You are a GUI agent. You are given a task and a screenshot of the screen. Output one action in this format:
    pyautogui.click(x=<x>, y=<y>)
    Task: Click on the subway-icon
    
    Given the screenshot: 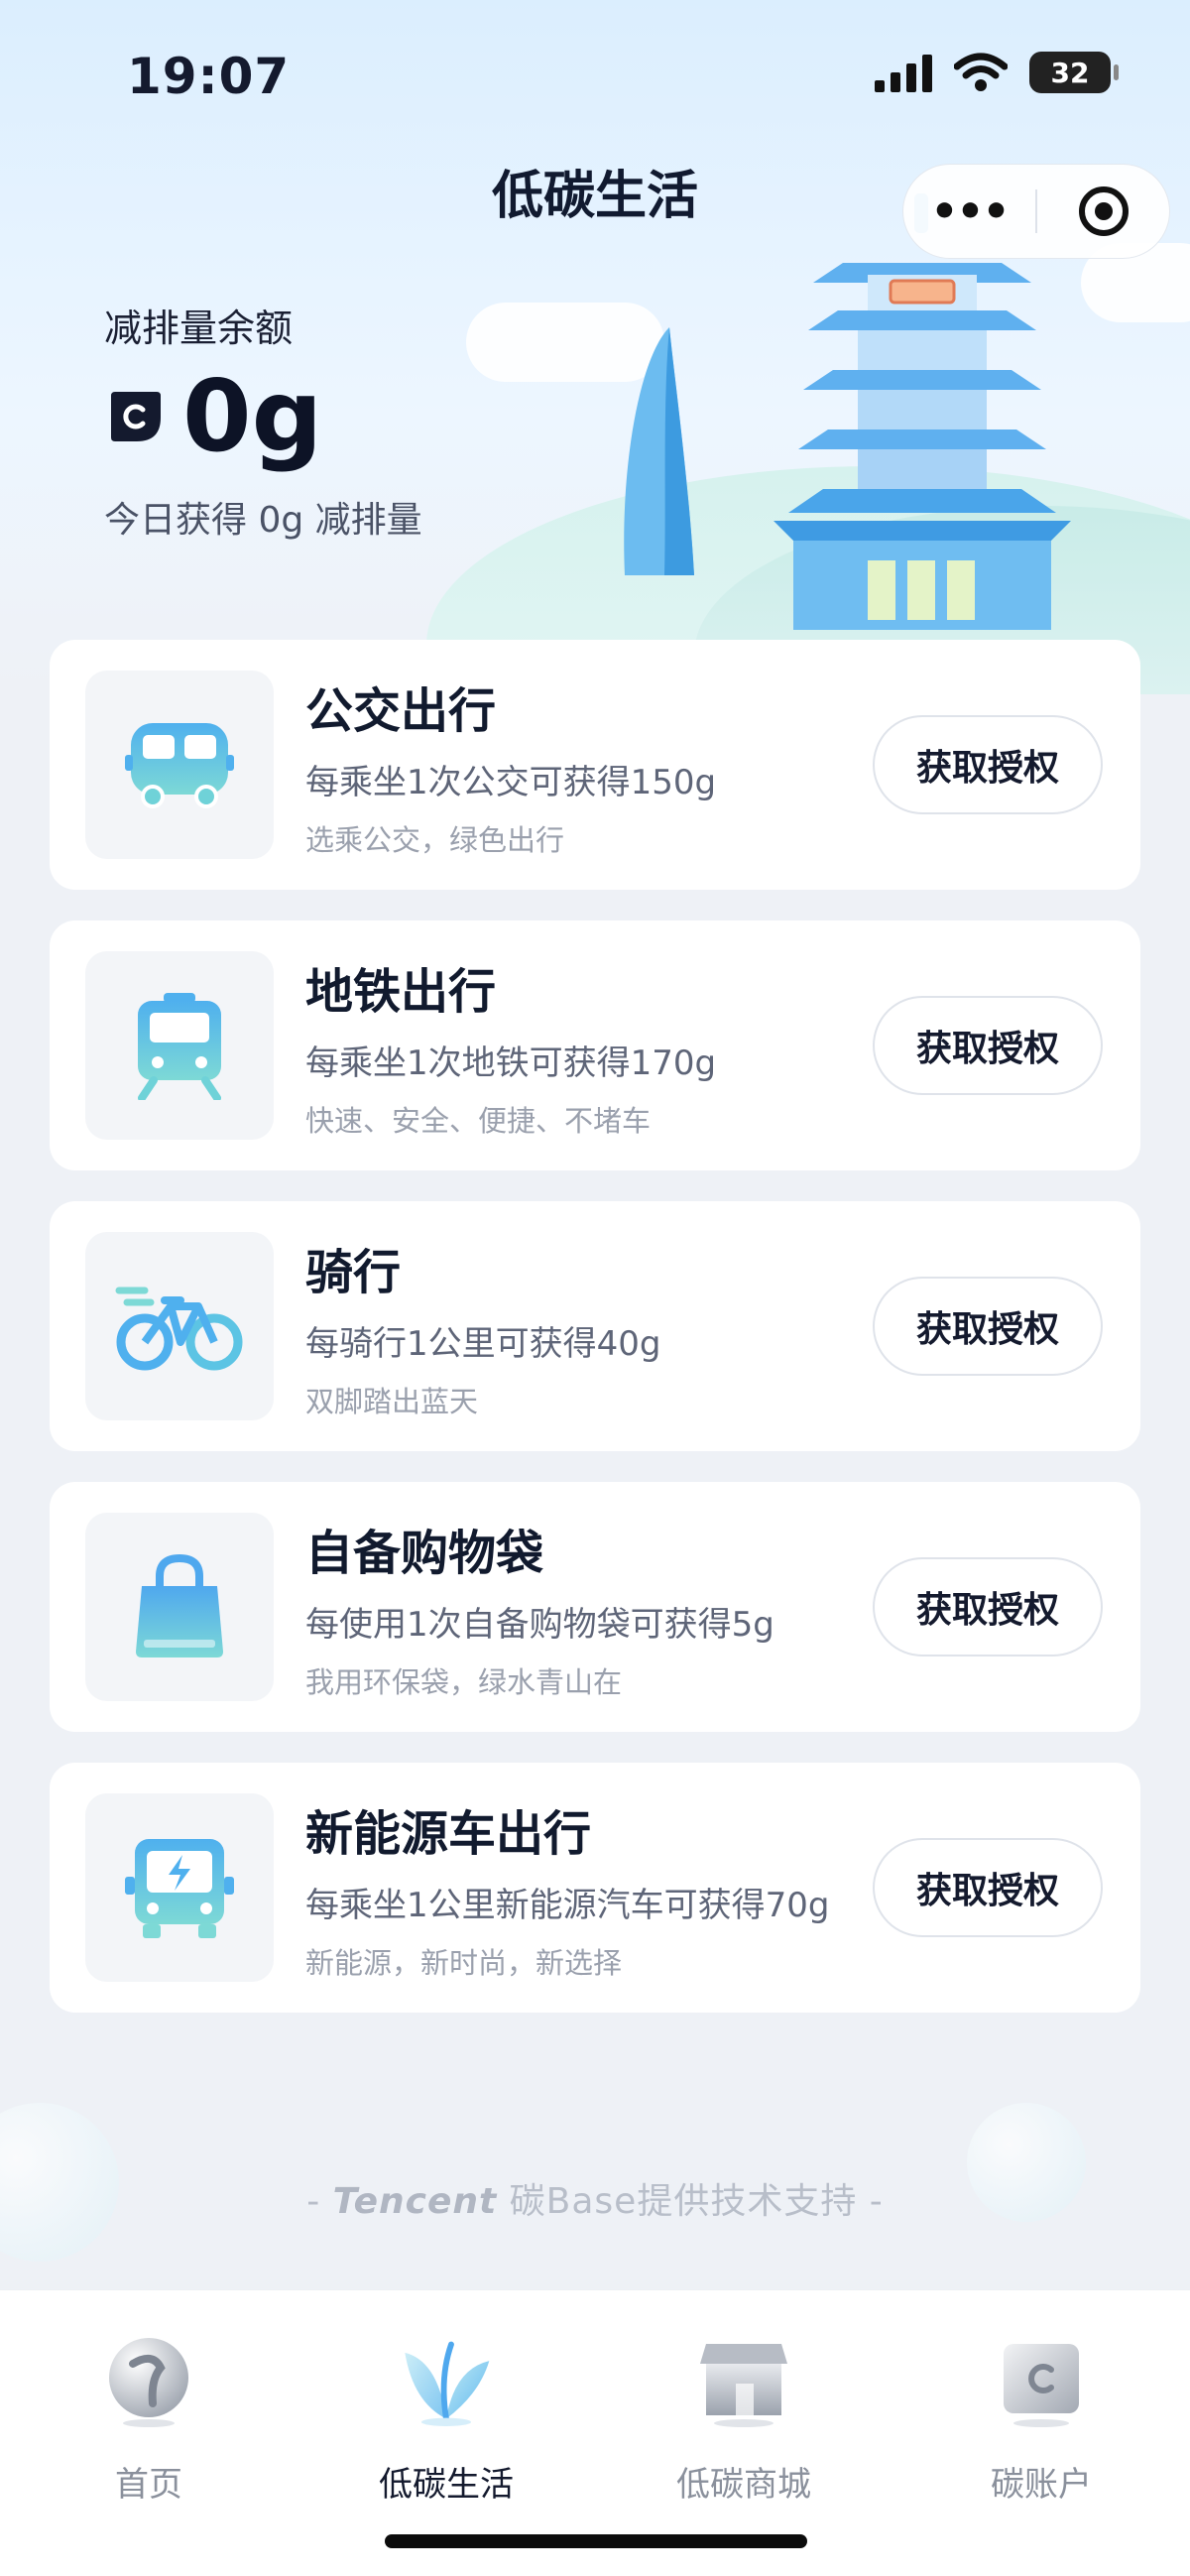 What is the action you would take?
    pyautogui.click(x=179, y=1046)
    